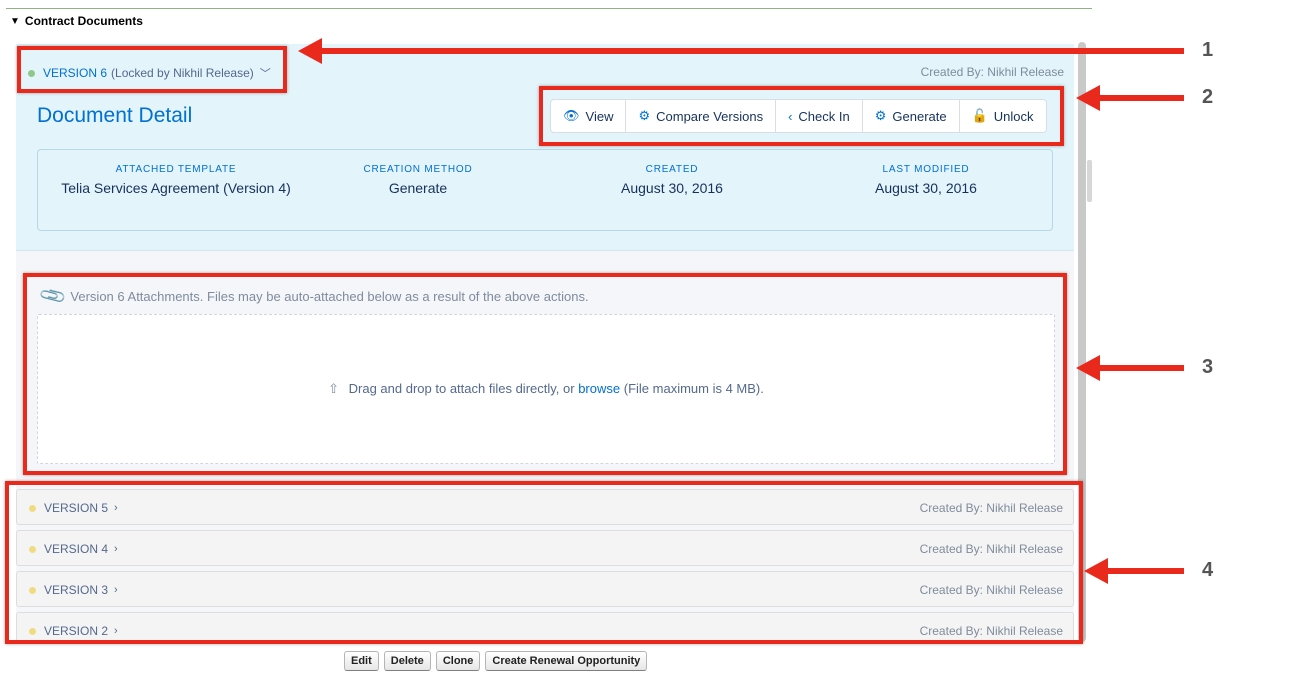  What do you see at coordinates (76, 508) in the screenshot?
I see `version-label: VERSION 5` at bounding box center [76, 508].